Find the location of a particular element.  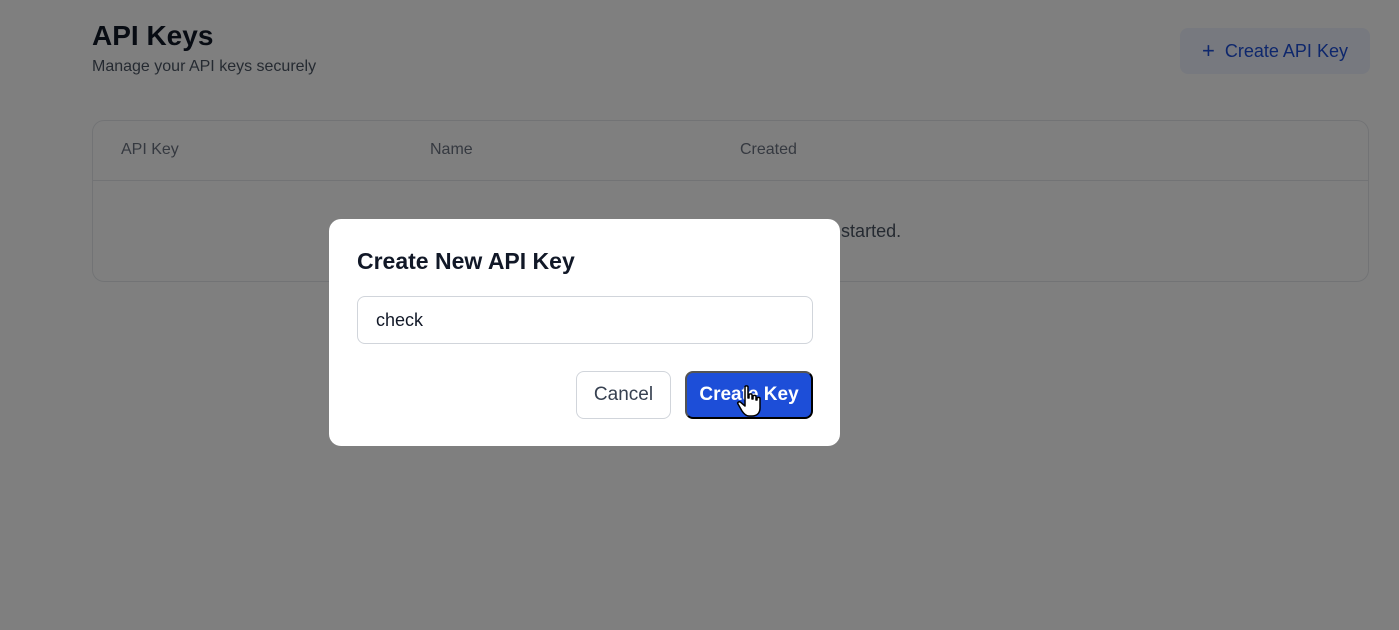

cancel-button: Cancel is located at coordinates (623, 395).